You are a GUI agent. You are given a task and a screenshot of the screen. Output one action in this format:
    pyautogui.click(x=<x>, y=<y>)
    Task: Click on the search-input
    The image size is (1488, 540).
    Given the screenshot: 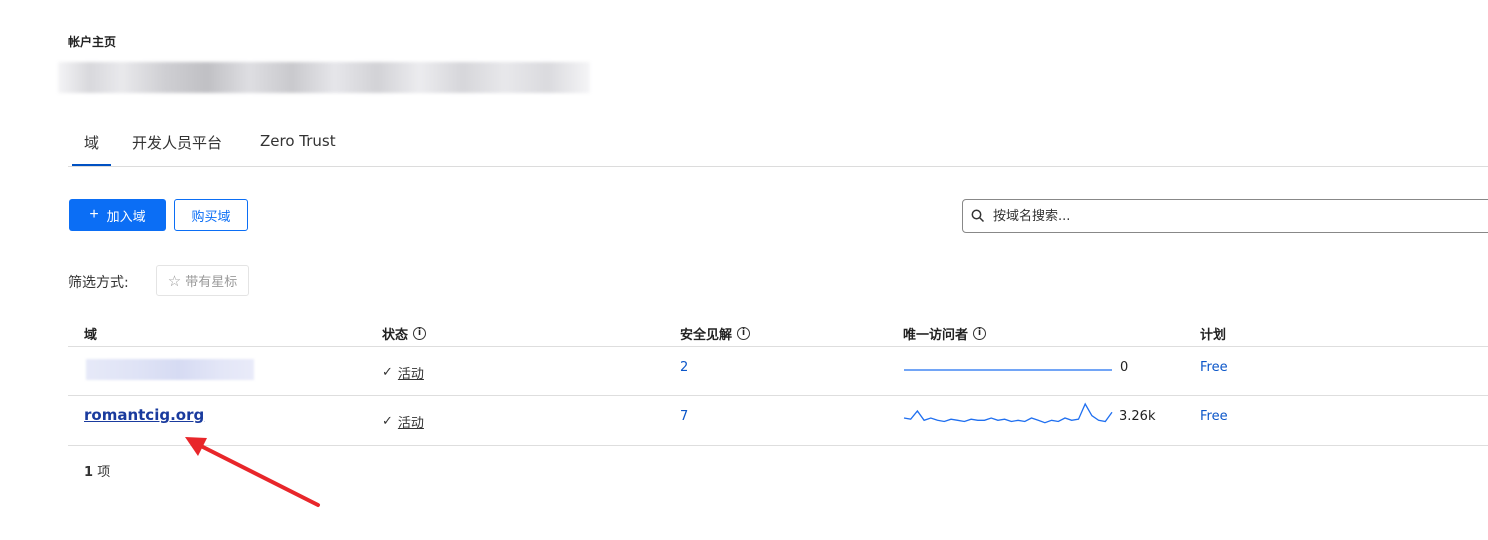 What is the action you would take?
    pyautogui.click(x=1233, y=216)
    